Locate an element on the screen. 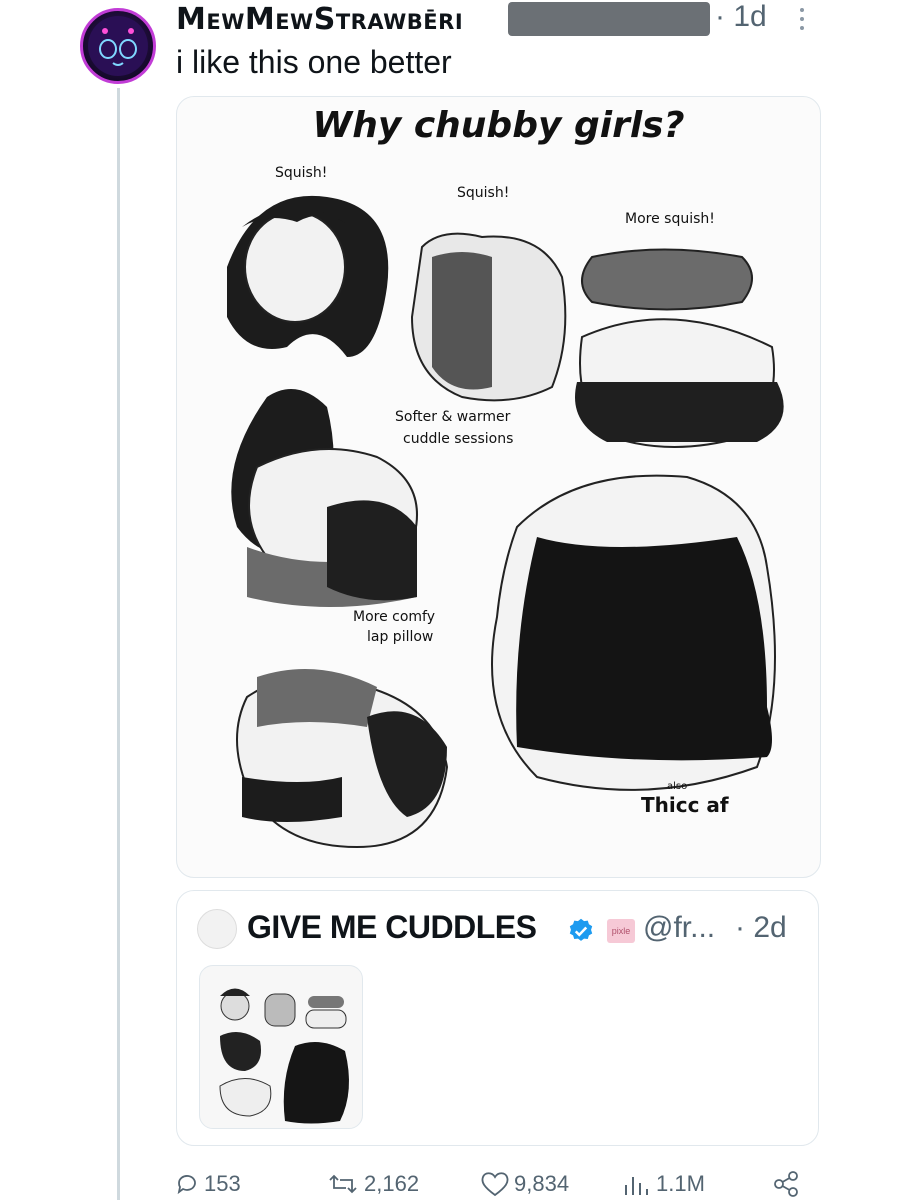 The image size is (899, 1200). repost-count: 2,162 is located at coordinates (392, 1183).